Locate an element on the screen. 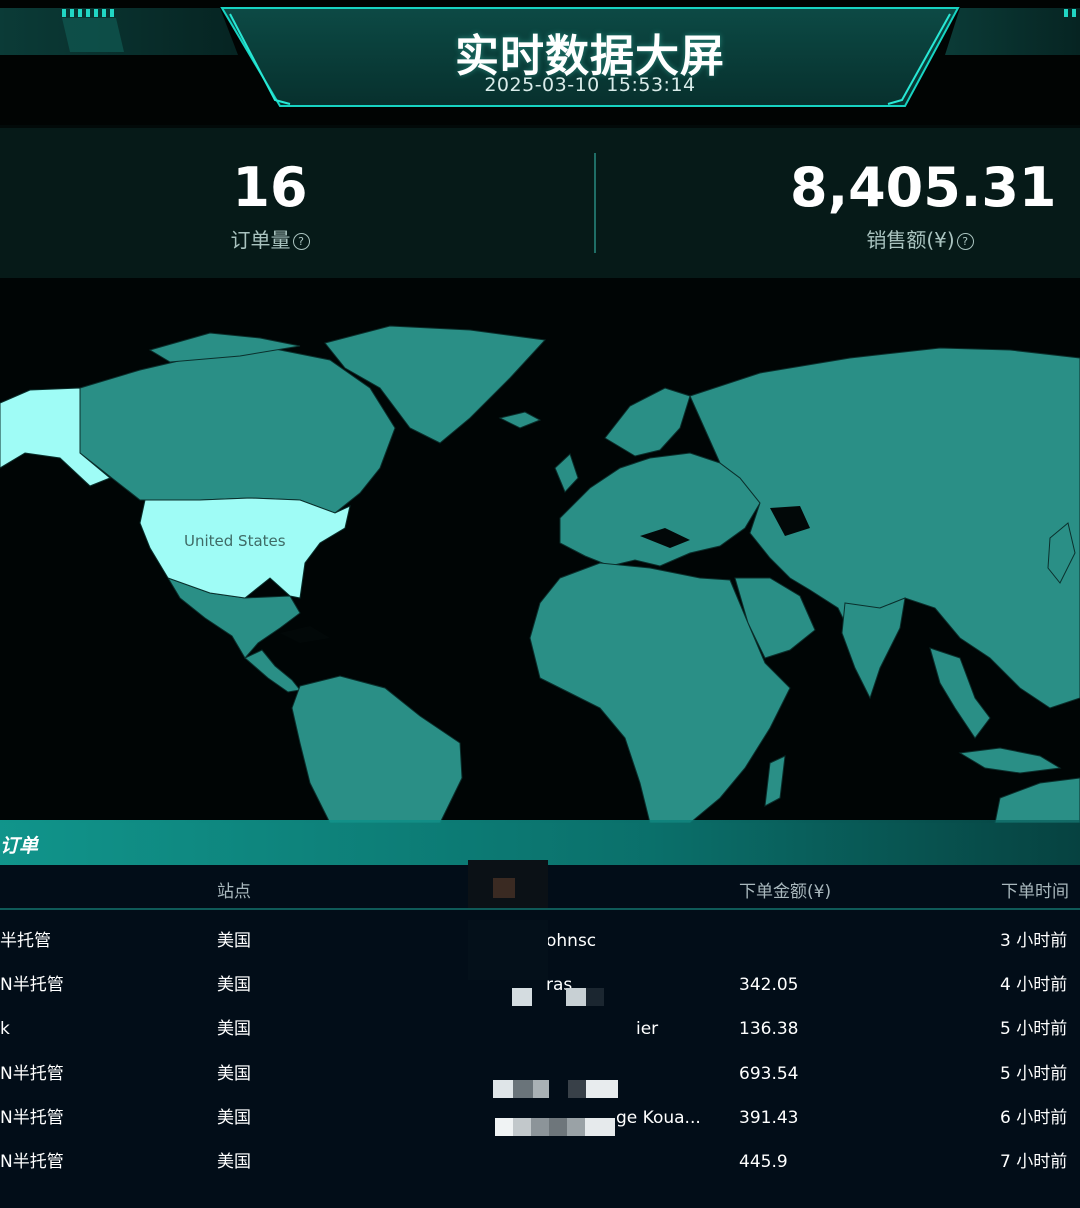 This screenshot has width=1080, height=1208. cell-type: 半托管 is located at coordinates (25, 941).